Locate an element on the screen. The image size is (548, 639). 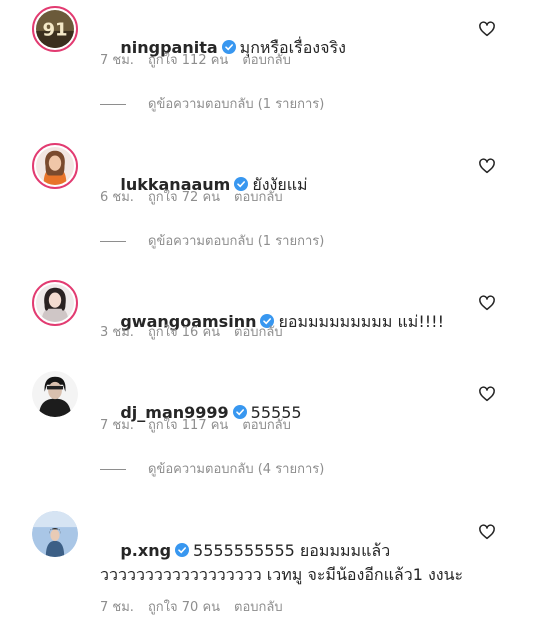
view-replies-button: ดูข้อความตอบกลับ (4 รายการ) is located at coordinates (212, 470).